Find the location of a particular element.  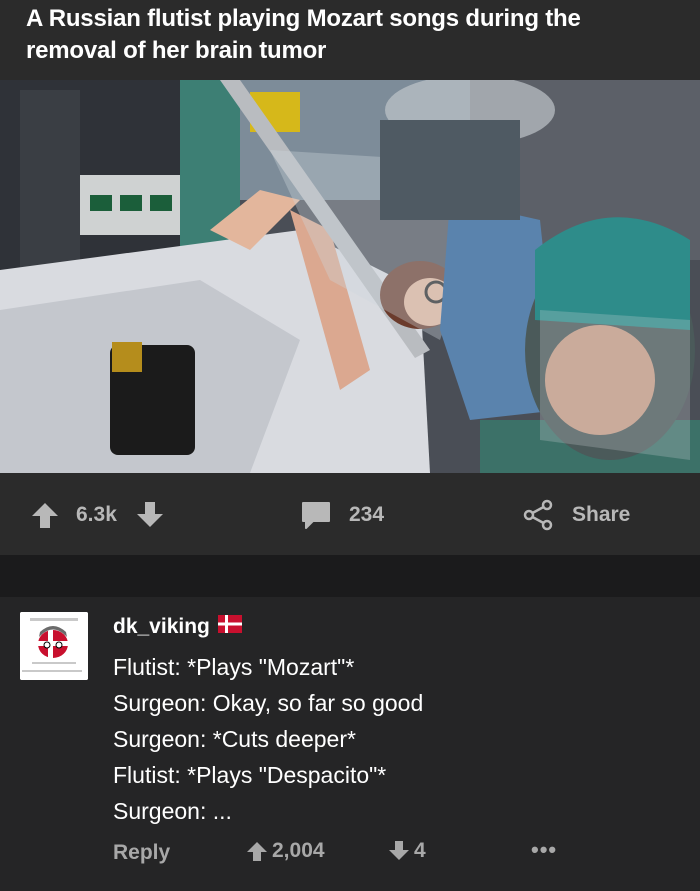

avatar is located at coordinates (54, 646).